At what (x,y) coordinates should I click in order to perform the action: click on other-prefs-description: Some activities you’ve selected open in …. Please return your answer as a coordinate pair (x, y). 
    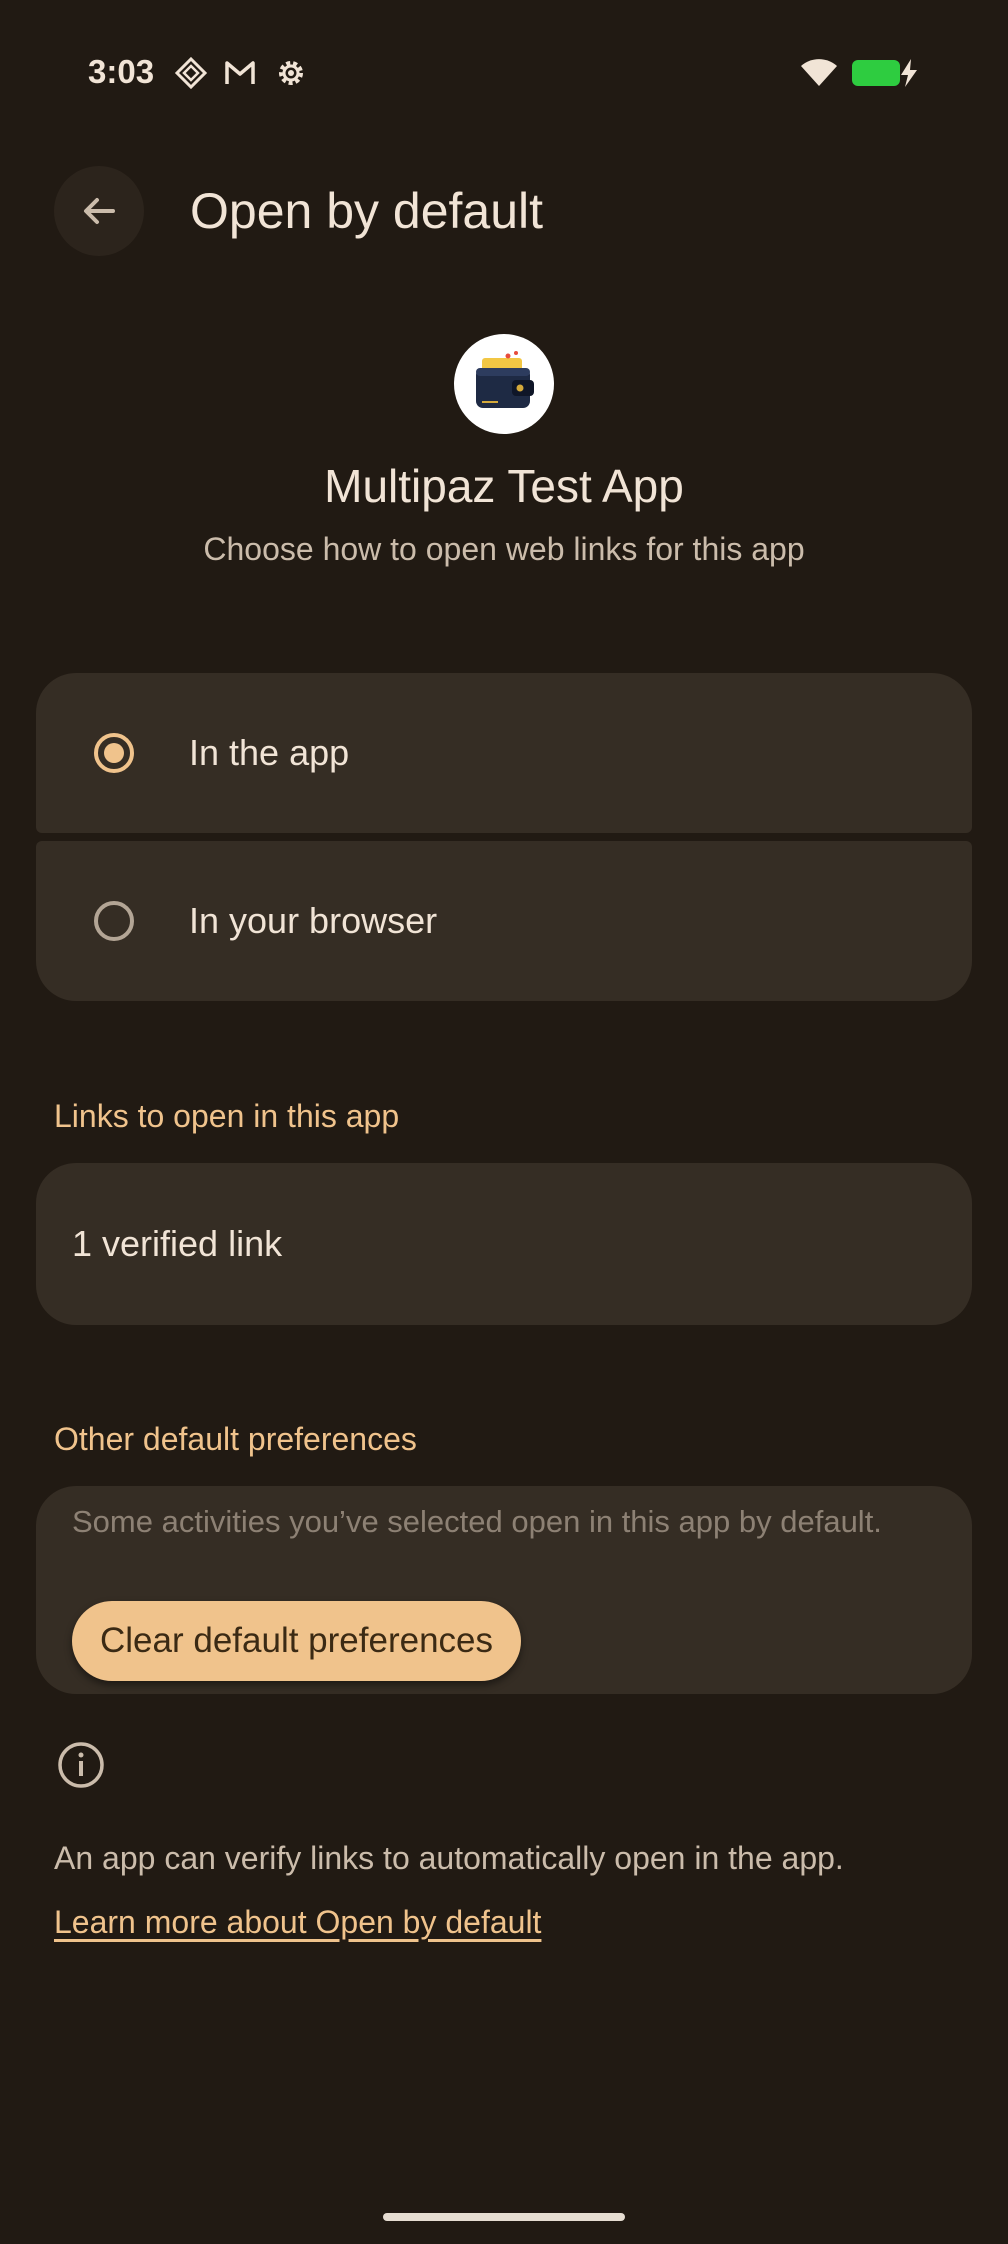
    Looking at the image, I should click on (477, 1521).